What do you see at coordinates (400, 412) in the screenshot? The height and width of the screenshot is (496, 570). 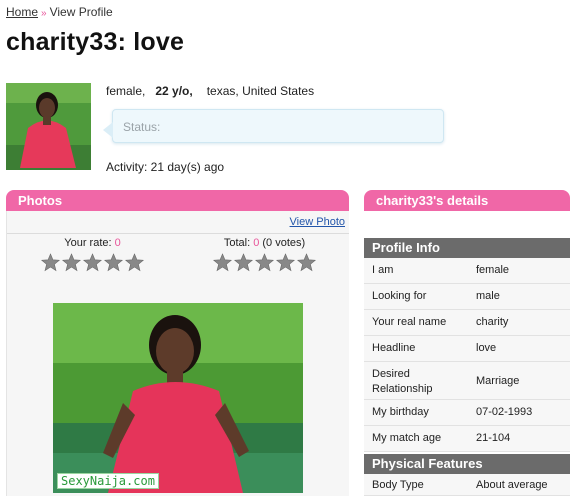 I see `detail-key: My birthday` at bounding box center [400, 412].